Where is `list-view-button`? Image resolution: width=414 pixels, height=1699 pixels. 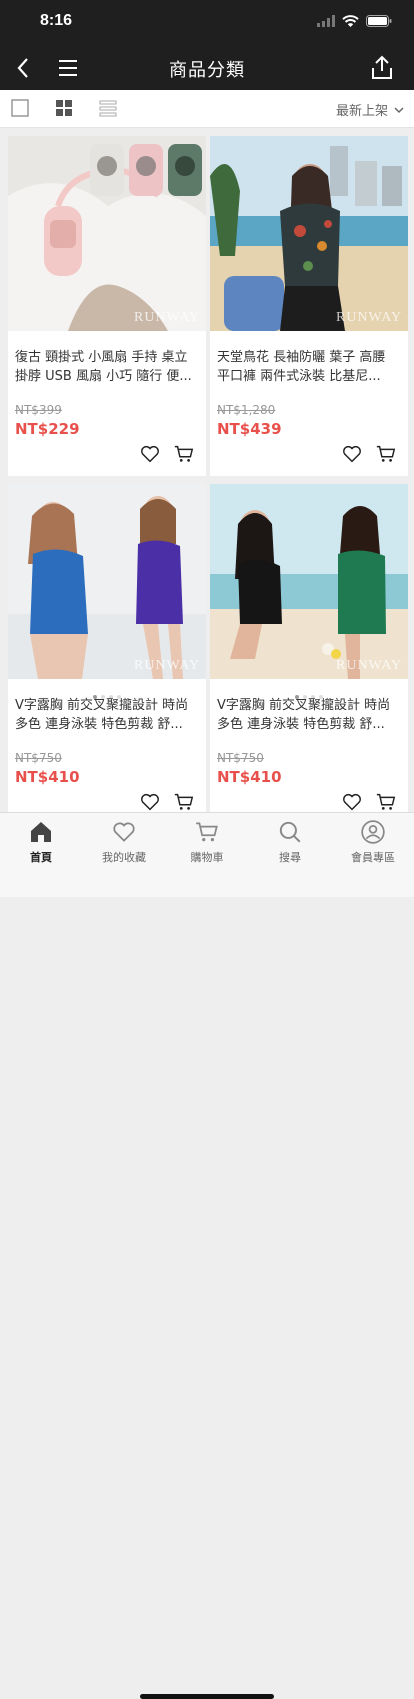 list-view-button is located at coordinates (20, 108).